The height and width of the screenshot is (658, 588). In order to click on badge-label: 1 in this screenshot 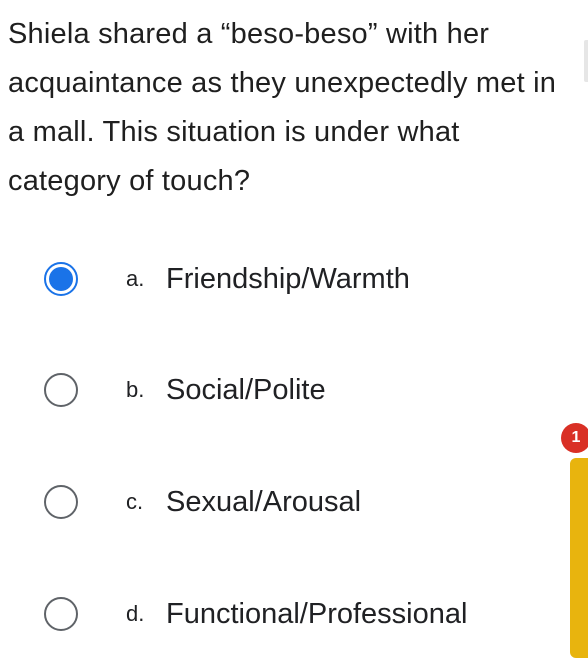, I will do `click(576, 437)`.